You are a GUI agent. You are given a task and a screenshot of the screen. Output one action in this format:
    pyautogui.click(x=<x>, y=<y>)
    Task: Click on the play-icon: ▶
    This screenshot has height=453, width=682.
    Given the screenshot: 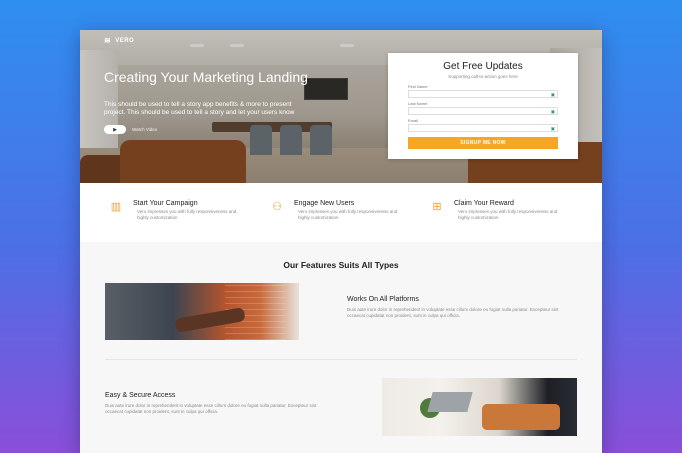 What is the action you would take?
    pyautogui.click(x=115, y=129)
    